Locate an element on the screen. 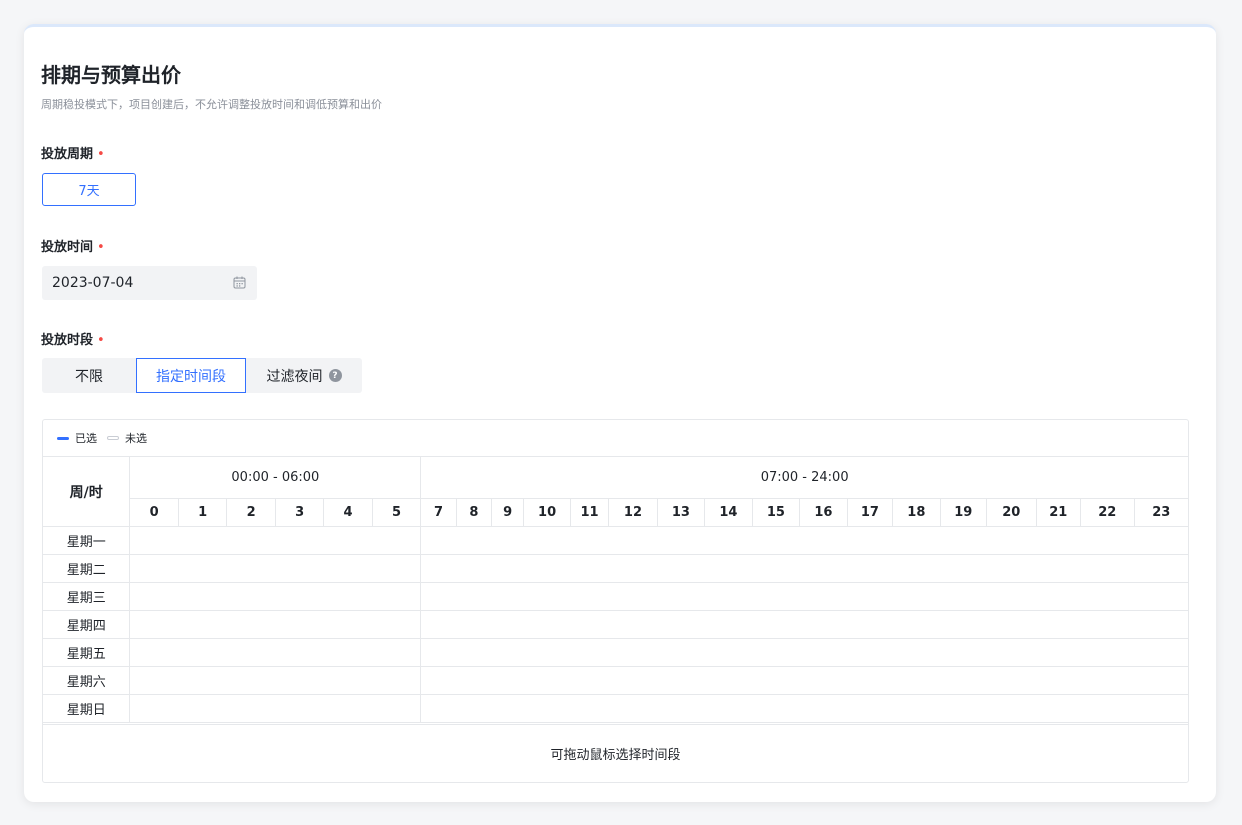  timeslot-option-filter-night-label: 过滤夜间 is located at coordinates (294, 376).